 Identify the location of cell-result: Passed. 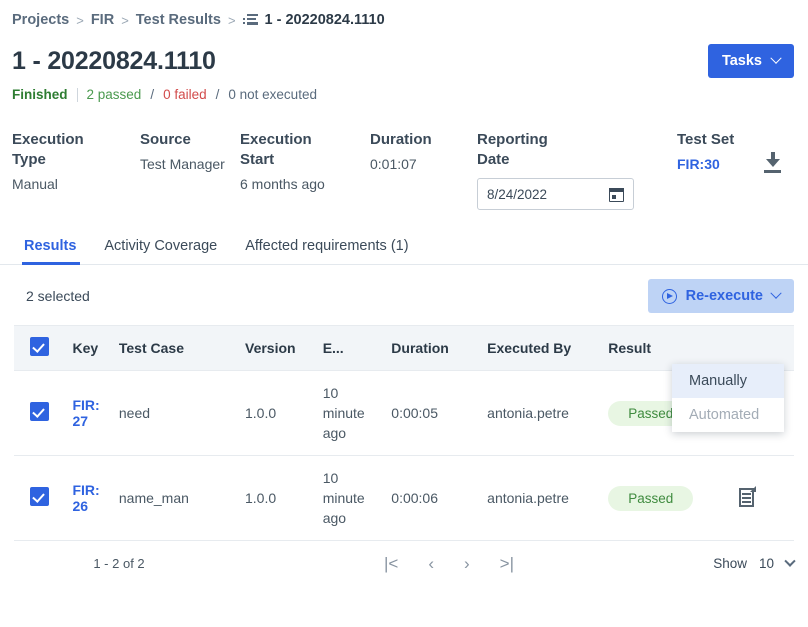
(668, 498).